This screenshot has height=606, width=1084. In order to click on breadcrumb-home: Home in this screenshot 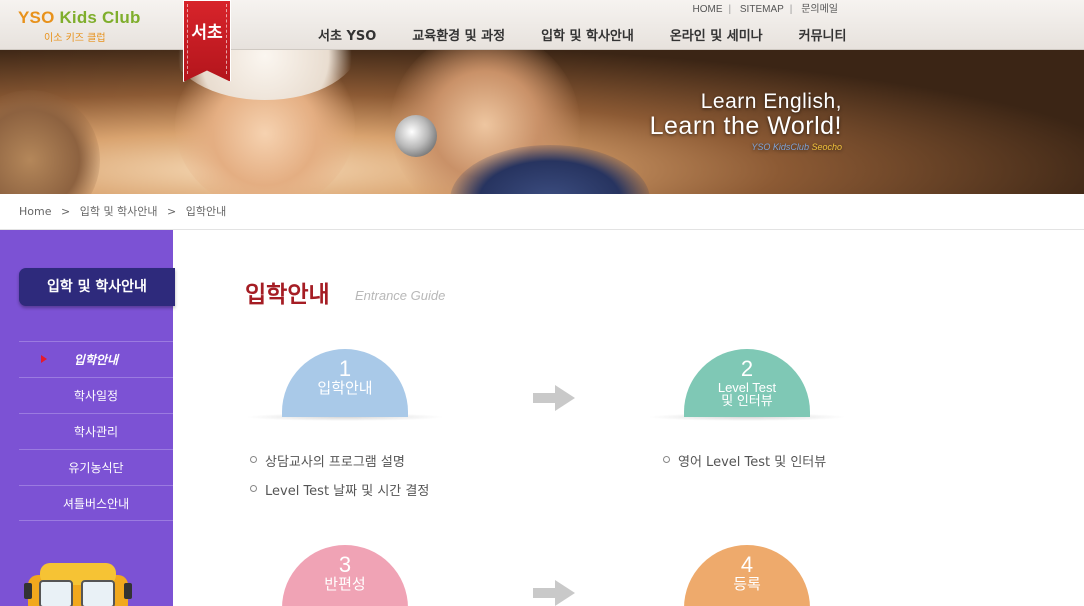, I will do `click(35, 211)`.